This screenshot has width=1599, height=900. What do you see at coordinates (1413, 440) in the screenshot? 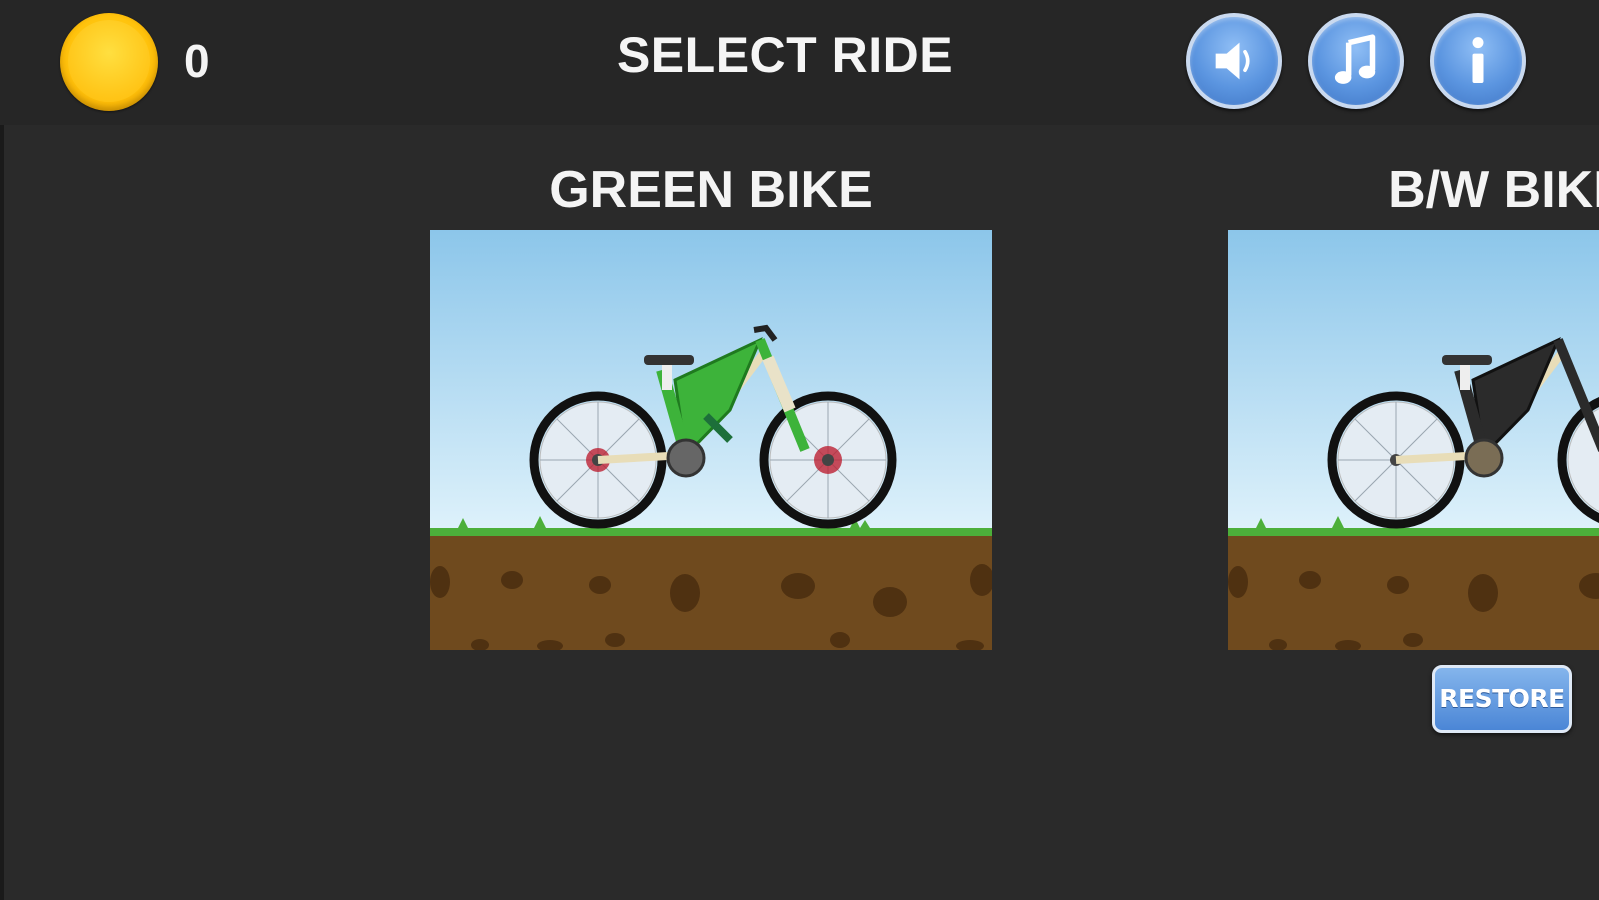
I see `bike-preview` at bounding box center [1413, 440].